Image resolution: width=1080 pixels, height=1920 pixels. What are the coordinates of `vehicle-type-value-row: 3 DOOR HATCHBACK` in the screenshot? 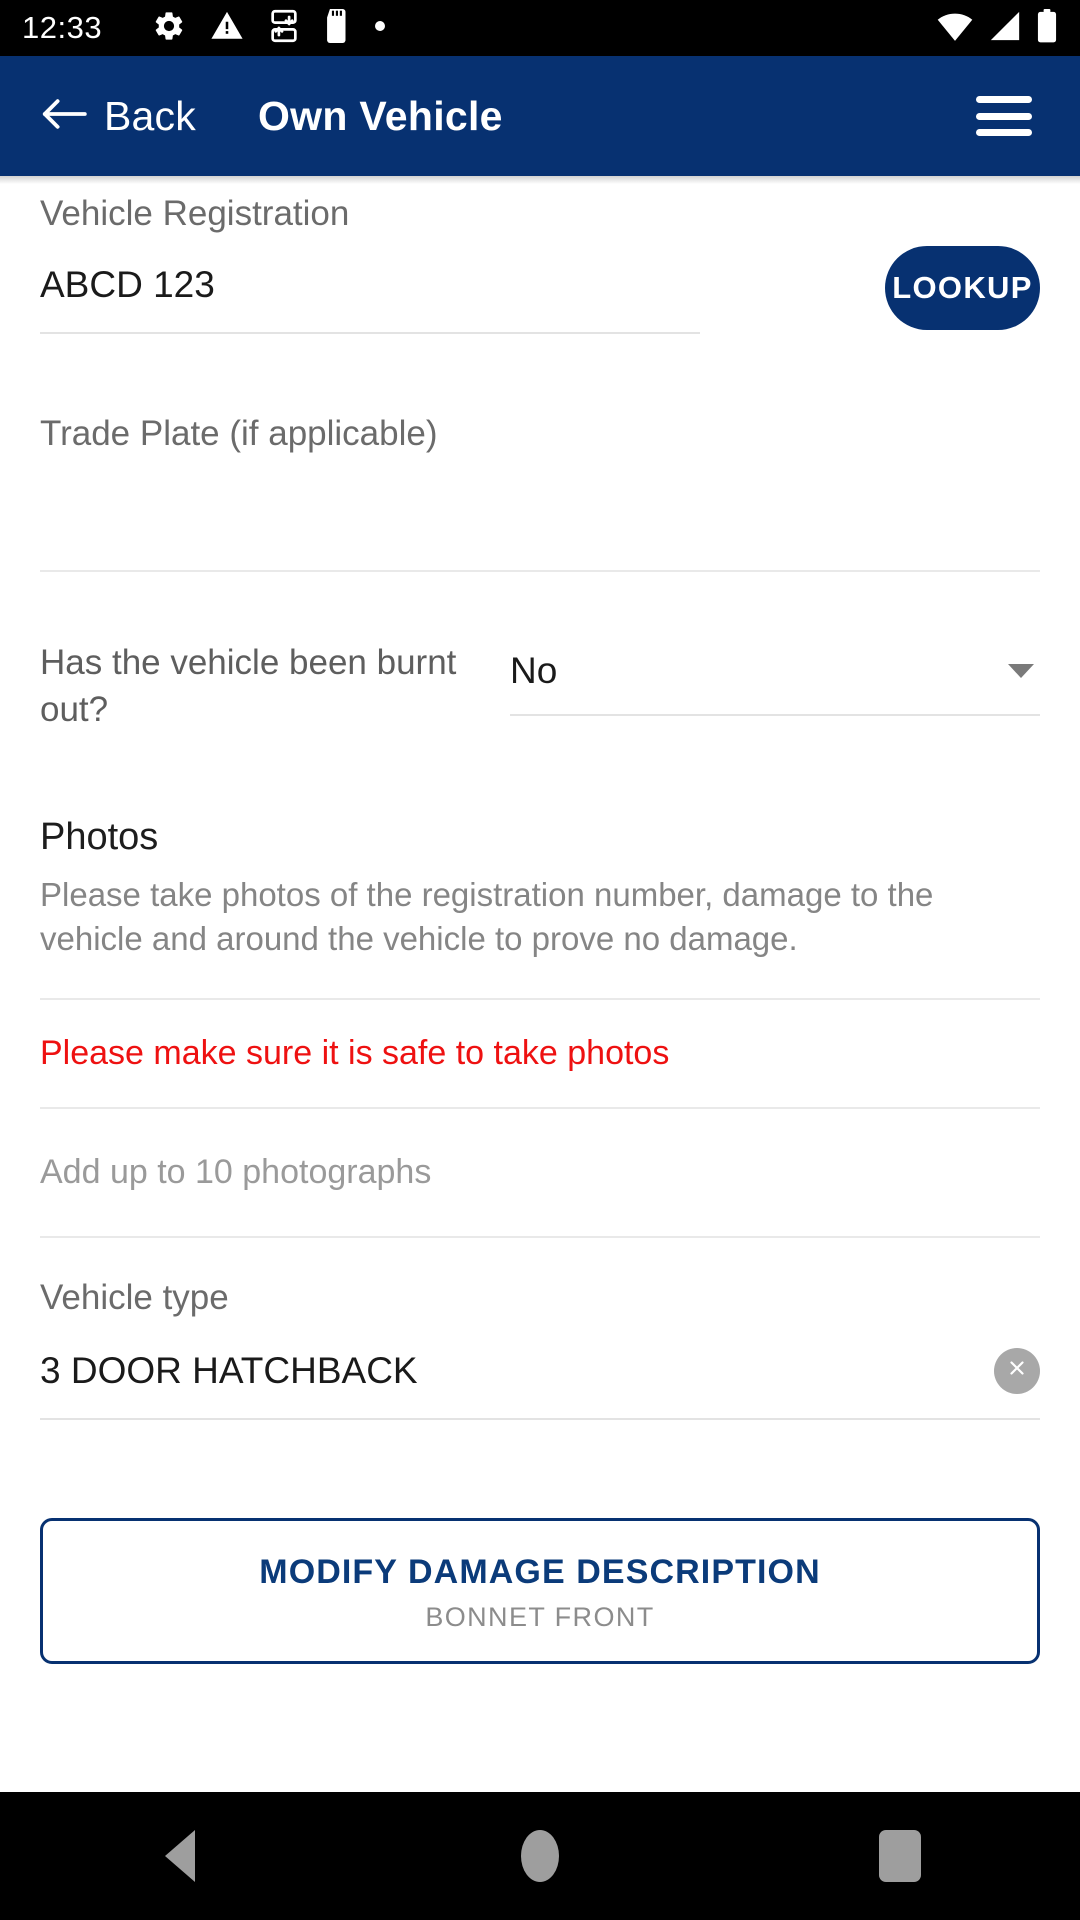 It's located at (540, 1383).